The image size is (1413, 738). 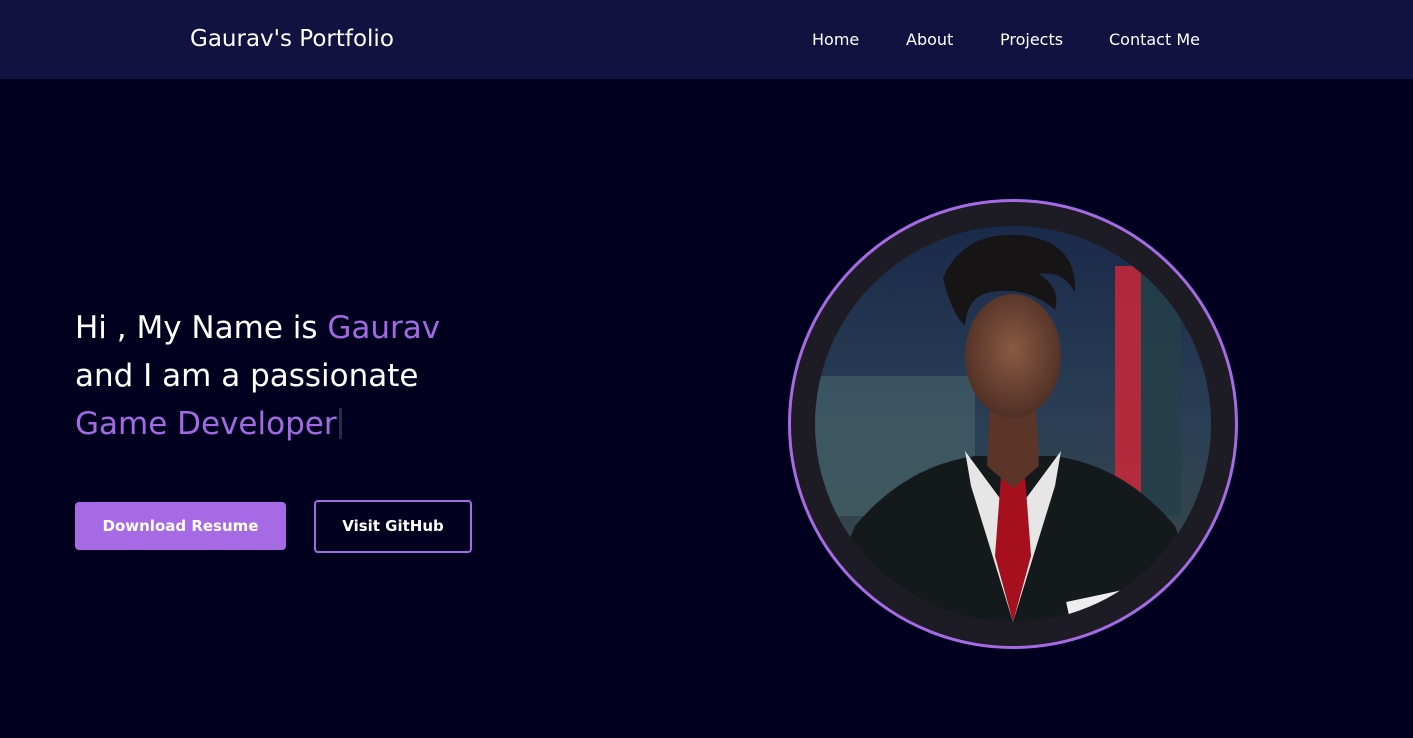 What do you see at coordinates (340, 423) in the screenshot?
I see `typing-cursor` at bounding box center [340, 423].